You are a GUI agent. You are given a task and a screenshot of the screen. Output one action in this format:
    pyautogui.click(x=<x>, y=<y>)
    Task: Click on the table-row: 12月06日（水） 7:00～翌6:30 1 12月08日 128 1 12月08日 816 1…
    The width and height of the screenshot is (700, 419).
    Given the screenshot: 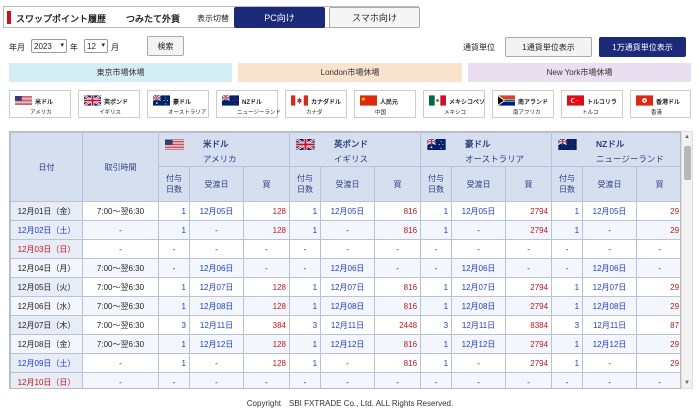 What is the action you would take?
    pyautogui.click(x=345, y=306)
    